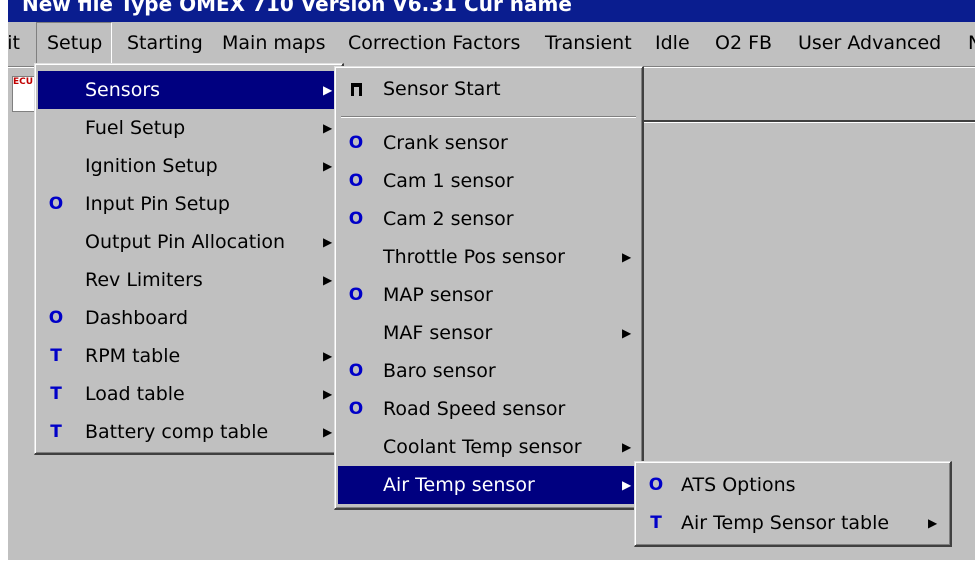 Image resolution: width=975 pixels, height=568 pixels. I want to click on menu-item-label: Dashboard, so click(137, 318).